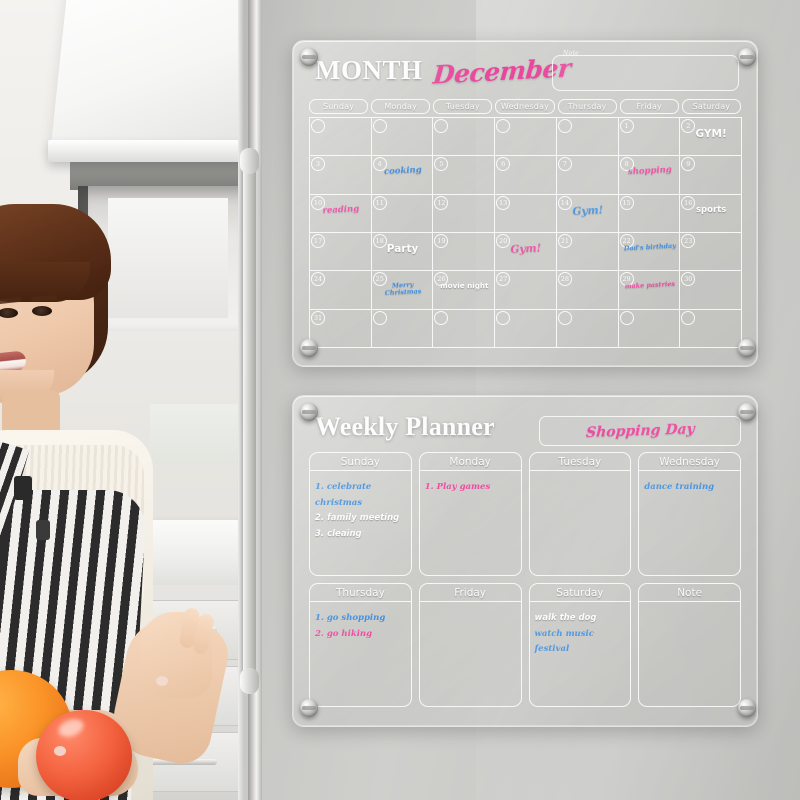 This screenshot has width=800, height=800. I want to click on calendar-entry: make pastries, so click(649, 285).